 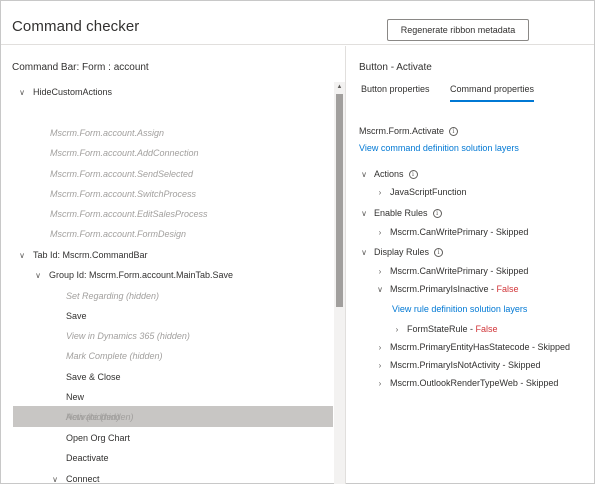 What do you see at coordinates (124, 153) in the screenshot?
I see `tree-item: Mscrm.Form.account.AddConnection` at bounding box center [124, 153].